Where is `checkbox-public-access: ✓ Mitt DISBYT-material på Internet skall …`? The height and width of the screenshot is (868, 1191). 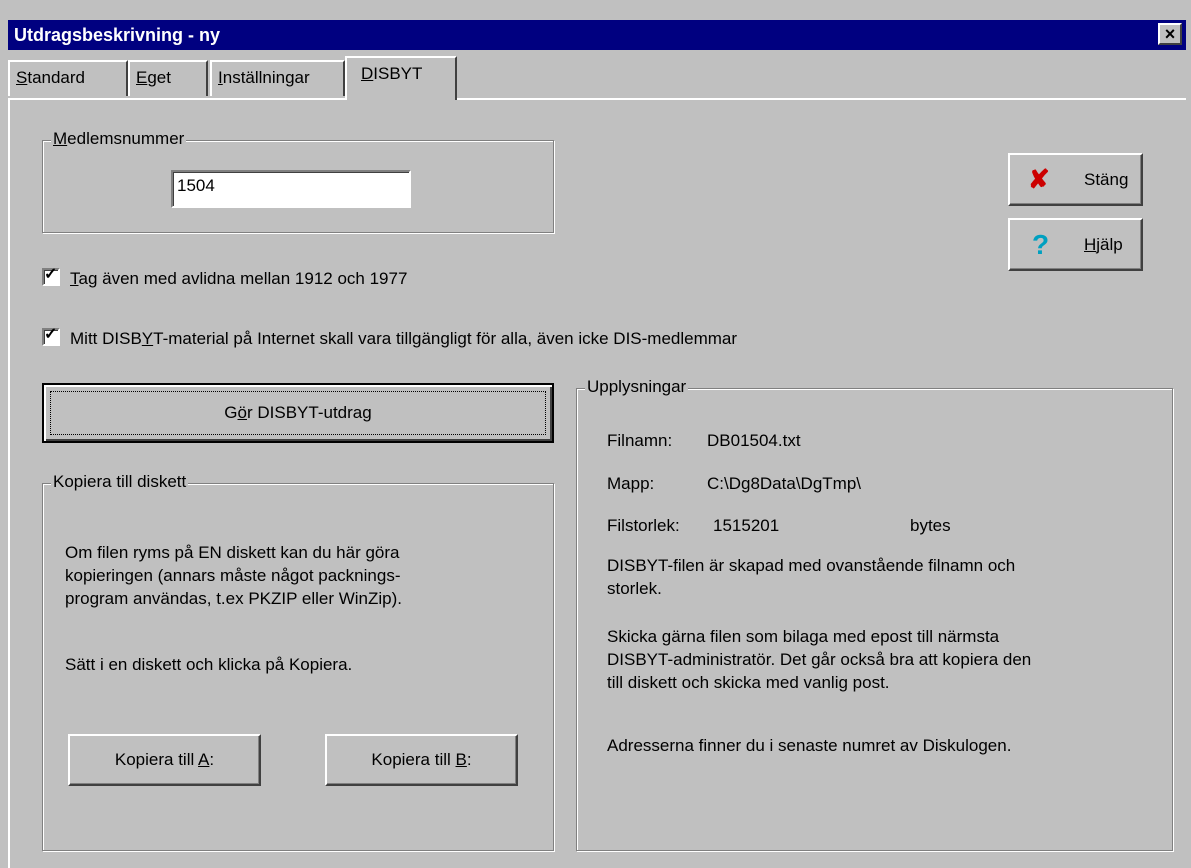 checkbox-public-access: ✓ Mitt DISBYT-material på Internet skall … is located at coordinates (390, 337).